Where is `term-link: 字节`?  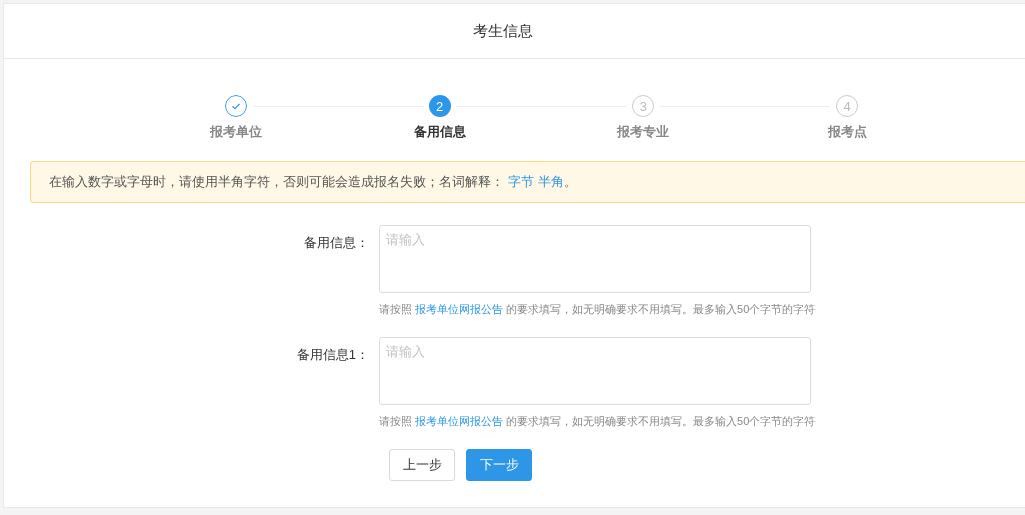
term-link: 字节 is located at coordinates (521, 181).